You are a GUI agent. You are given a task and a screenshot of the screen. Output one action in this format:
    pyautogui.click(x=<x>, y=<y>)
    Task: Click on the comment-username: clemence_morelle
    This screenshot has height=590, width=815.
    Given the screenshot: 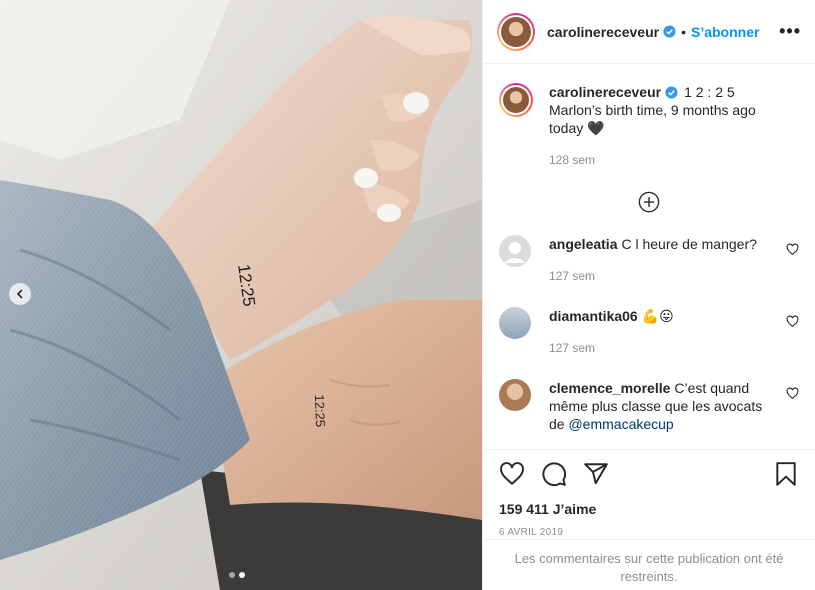 What is the action you would take?
    pyautogui.click(x=609, y=388)
    